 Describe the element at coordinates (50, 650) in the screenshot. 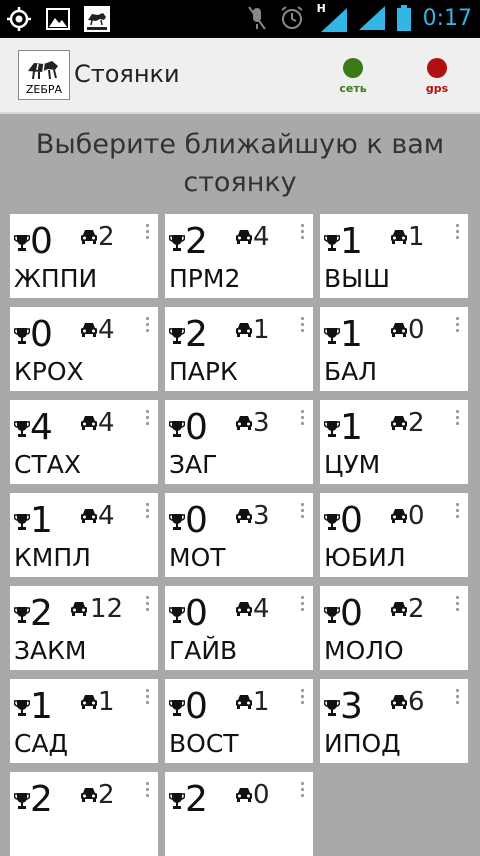

I see `tile-name: ЗАКМ` at that location.